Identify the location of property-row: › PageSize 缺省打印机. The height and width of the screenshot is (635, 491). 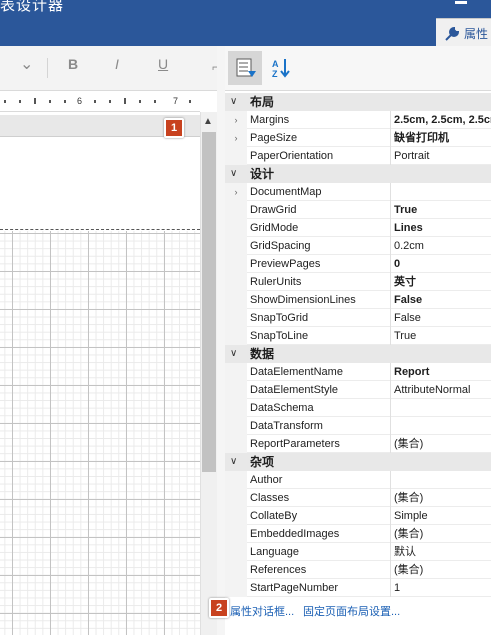
(358, 138).